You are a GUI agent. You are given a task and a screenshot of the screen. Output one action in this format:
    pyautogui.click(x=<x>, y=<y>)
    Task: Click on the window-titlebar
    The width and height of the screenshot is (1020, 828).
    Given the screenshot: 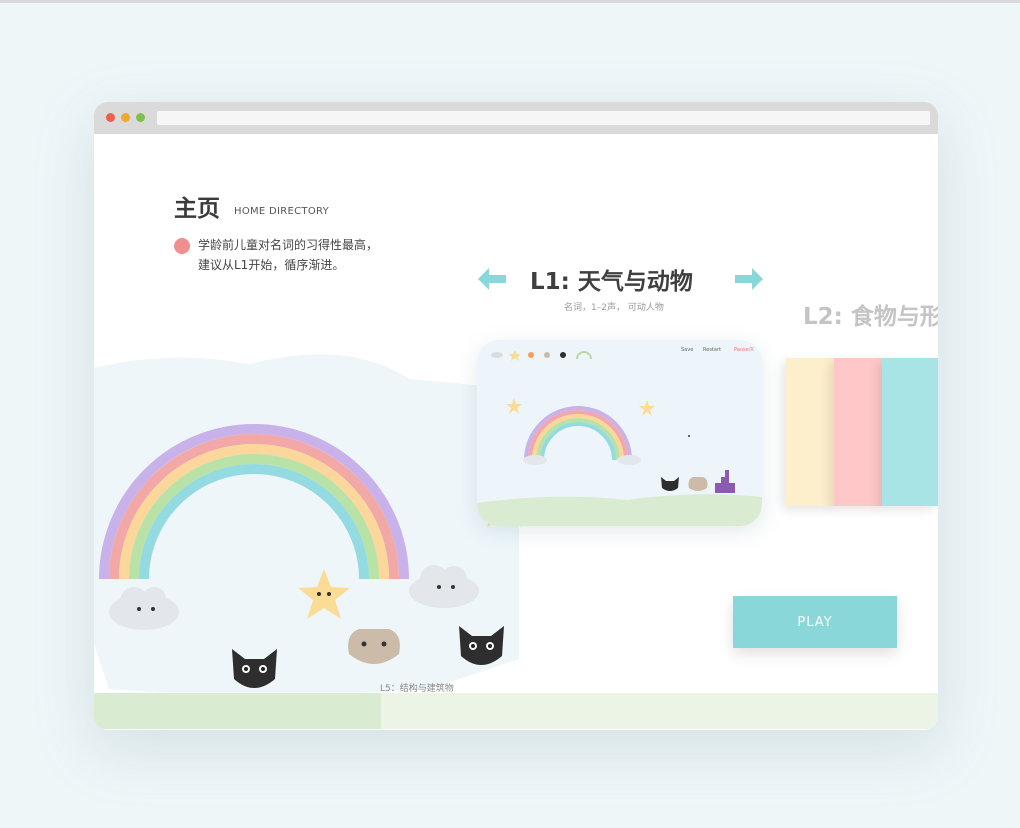 What is the action you would take?
    pyautogui.click(x=516, y=118)
    